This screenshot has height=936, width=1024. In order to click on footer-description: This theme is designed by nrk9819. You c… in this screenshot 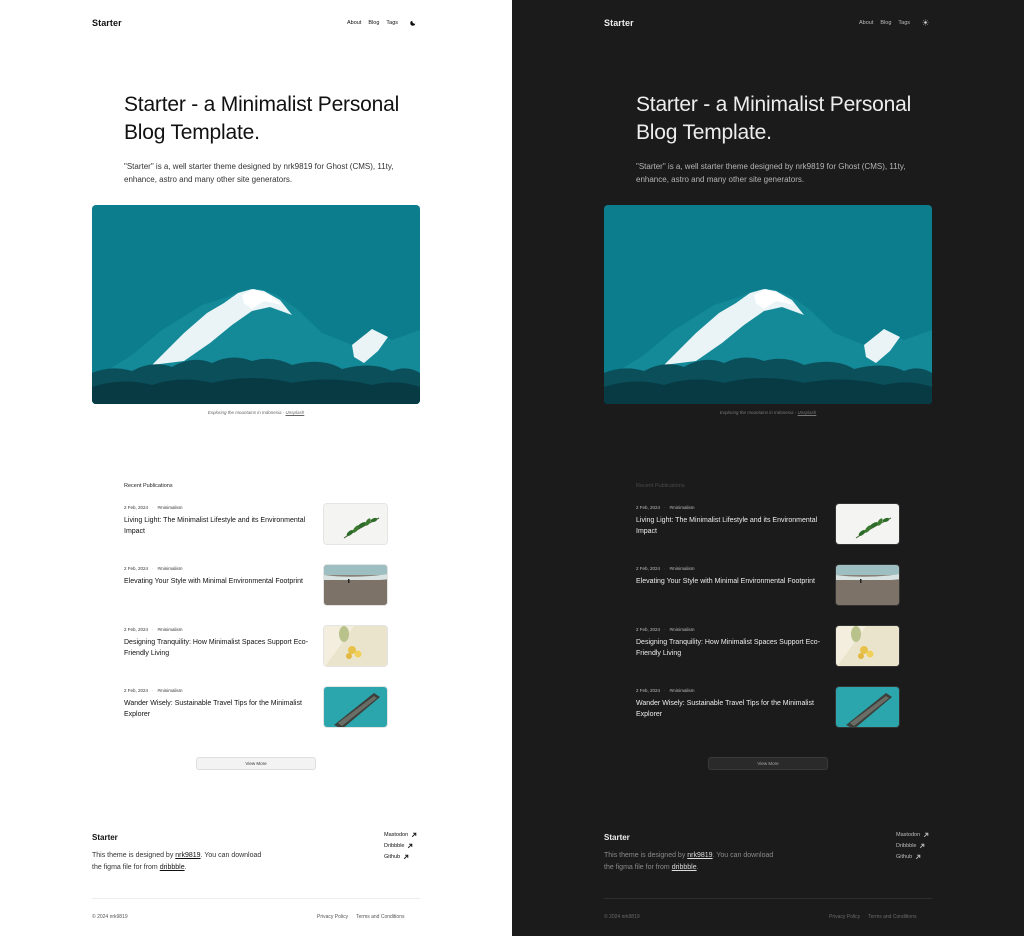, I will do `click(177, 862)`.